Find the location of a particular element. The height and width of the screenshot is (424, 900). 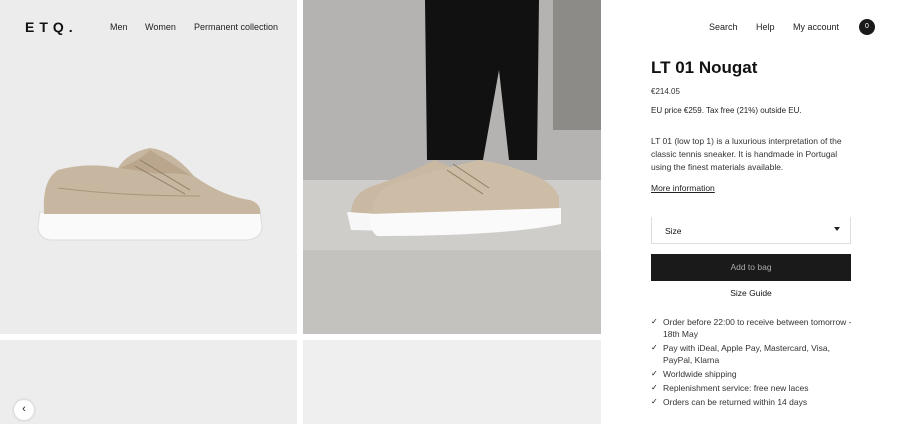

add-to-bag-button: Add to bag is located at coordinates (751, 267).